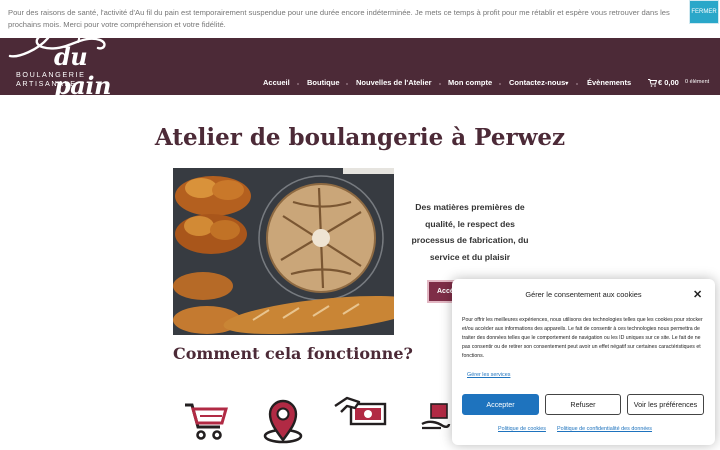 The height and width of the screenshot is (450, 720). Describe the element at coordinates (668, 82) in the screenshot. I see `cart-total: € 0,00` at that location.